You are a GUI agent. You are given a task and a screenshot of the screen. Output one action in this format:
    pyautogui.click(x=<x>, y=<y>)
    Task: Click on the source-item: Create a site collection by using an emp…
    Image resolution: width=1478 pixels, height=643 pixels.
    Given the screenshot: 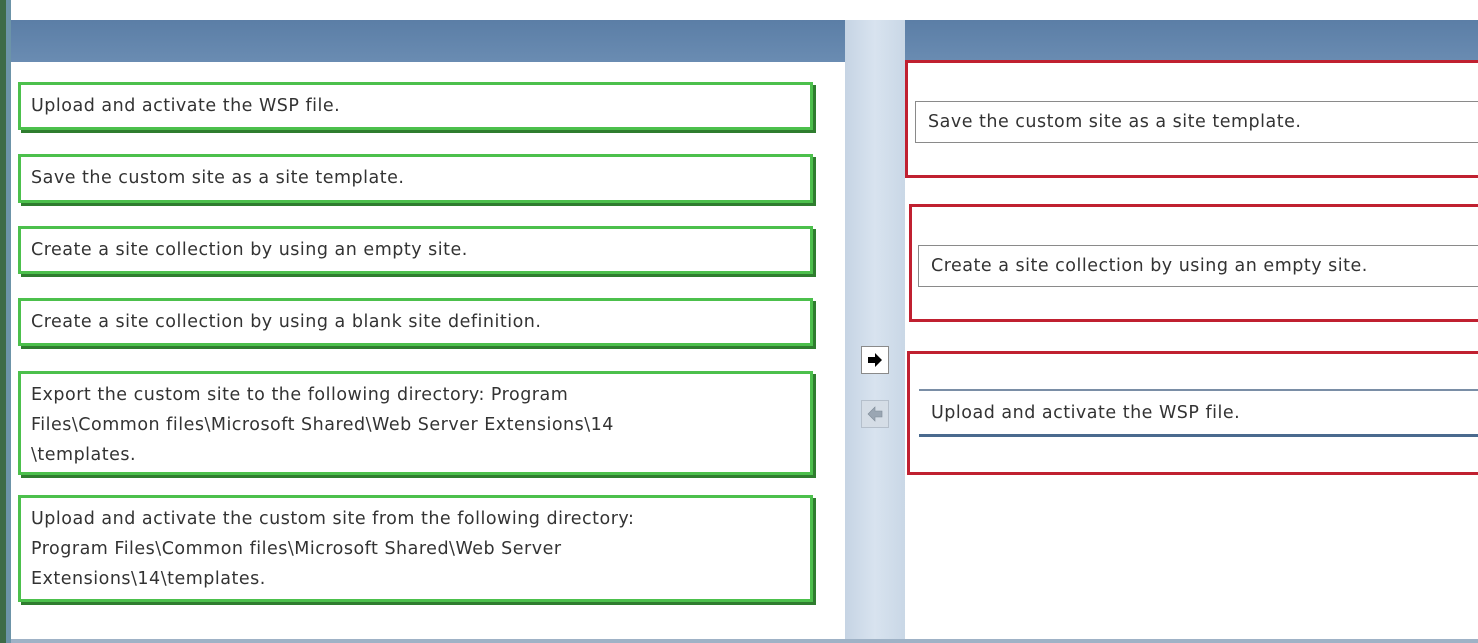 What is the action you would take?
    pyautogui.click(x=415, y=250)
    